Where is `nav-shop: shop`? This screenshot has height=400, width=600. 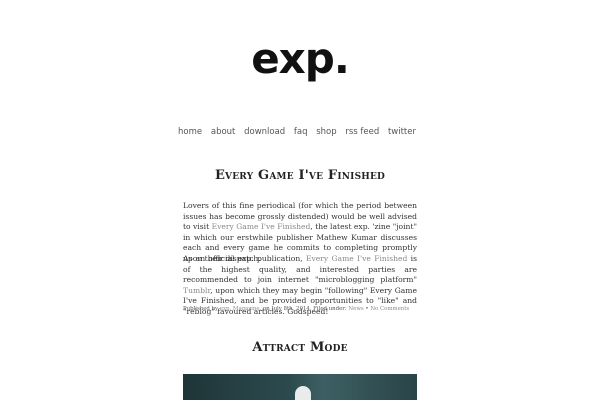
nav-shop: shop is located at coordinates (326, 132).